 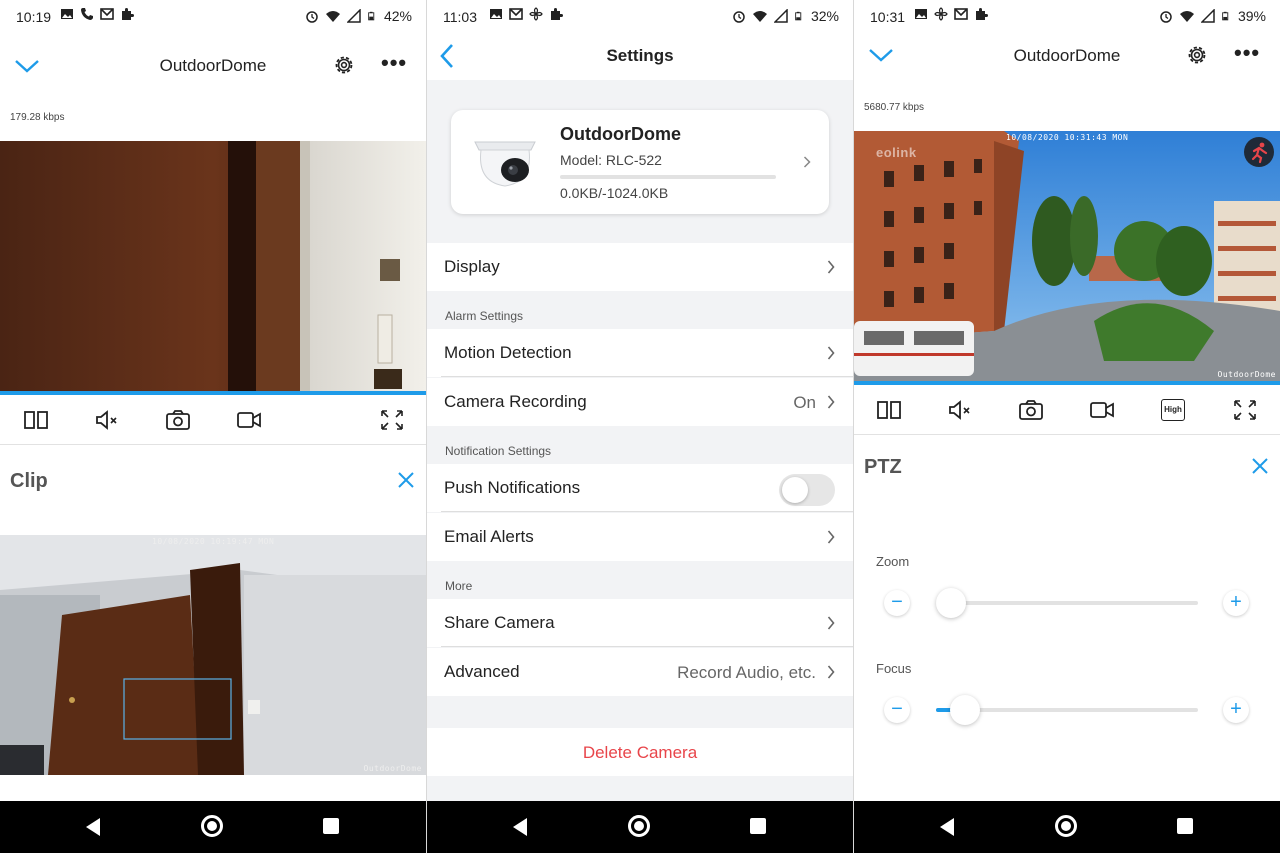 What do you see at coordinates (459, 586) in the screenshot?
I see `more-section: More` at bounding box center [459, 586].